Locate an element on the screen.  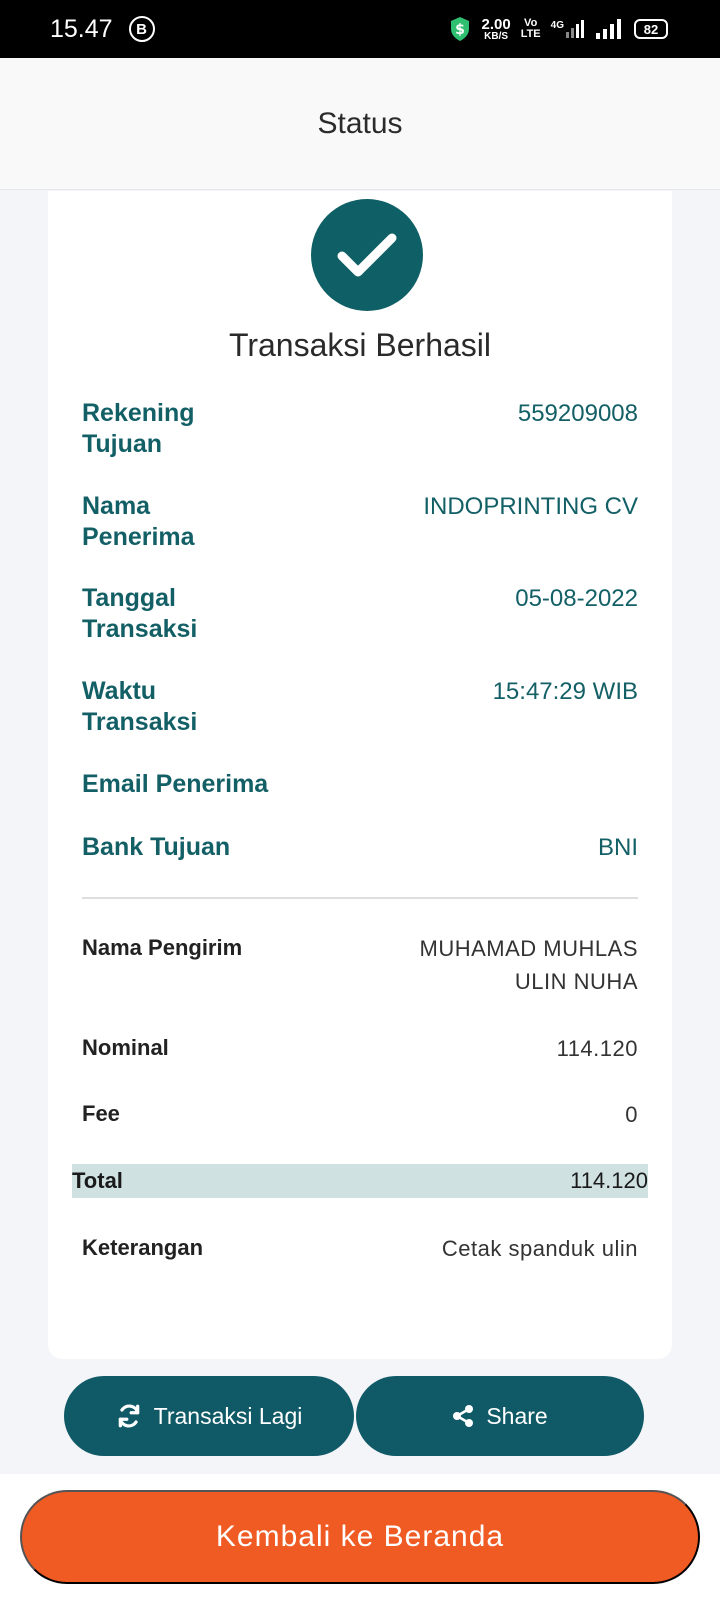
date-value: 05-08-2022 is located at coordinates (576, 598).